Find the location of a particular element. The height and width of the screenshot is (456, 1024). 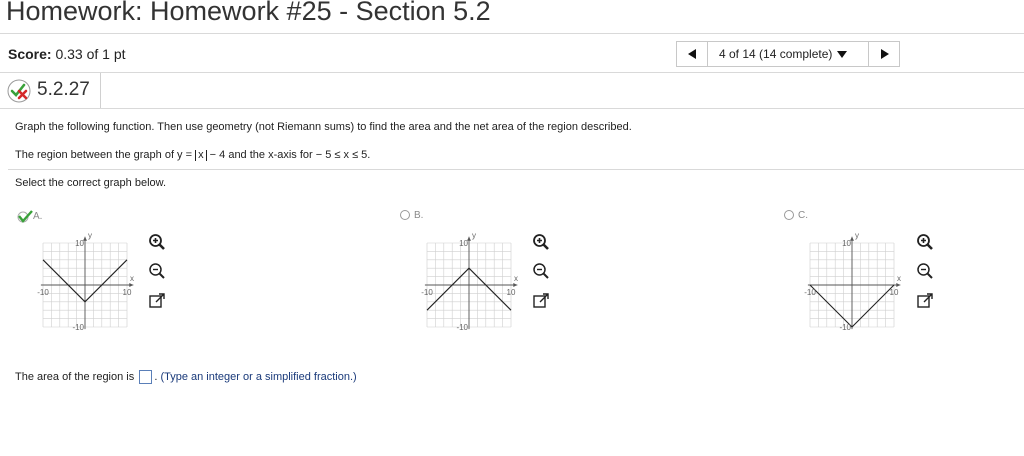

score: Score: 0.33 of 1 pt is located at coordinates (67, 54).